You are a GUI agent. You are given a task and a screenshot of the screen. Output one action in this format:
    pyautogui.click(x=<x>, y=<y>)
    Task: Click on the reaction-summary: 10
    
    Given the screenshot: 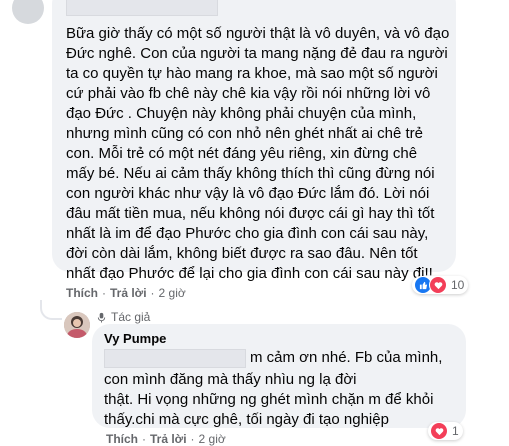 What is the action you would take?
    pyautogui.click(x=440, y=285)
    